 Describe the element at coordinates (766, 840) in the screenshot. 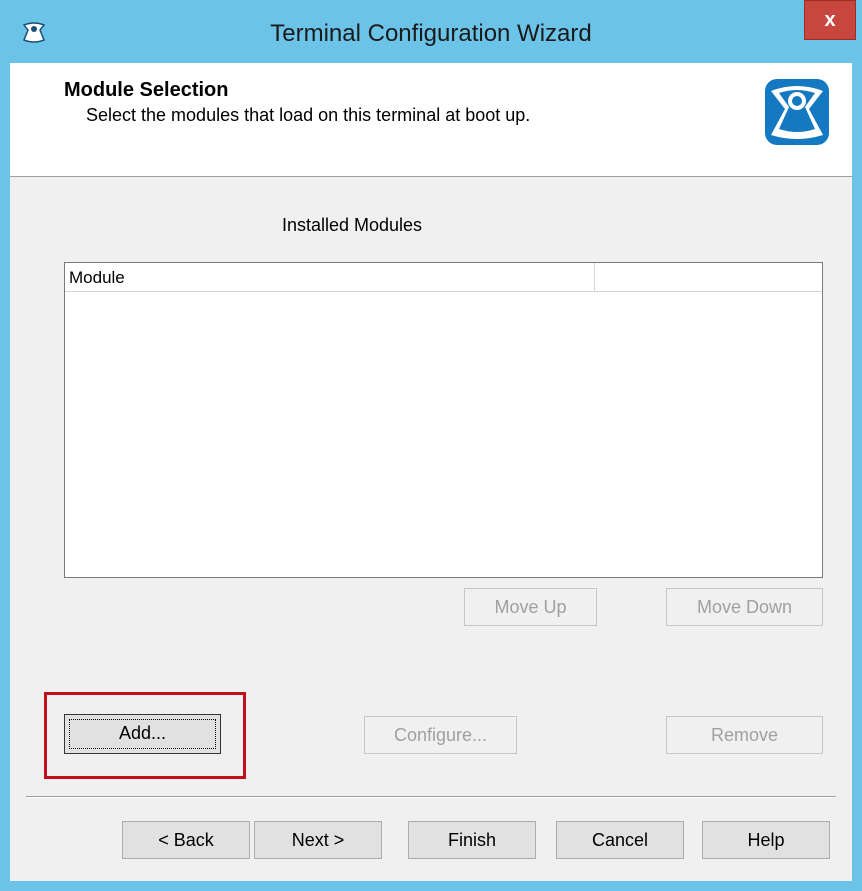

I see `help-button: Help` at that location.